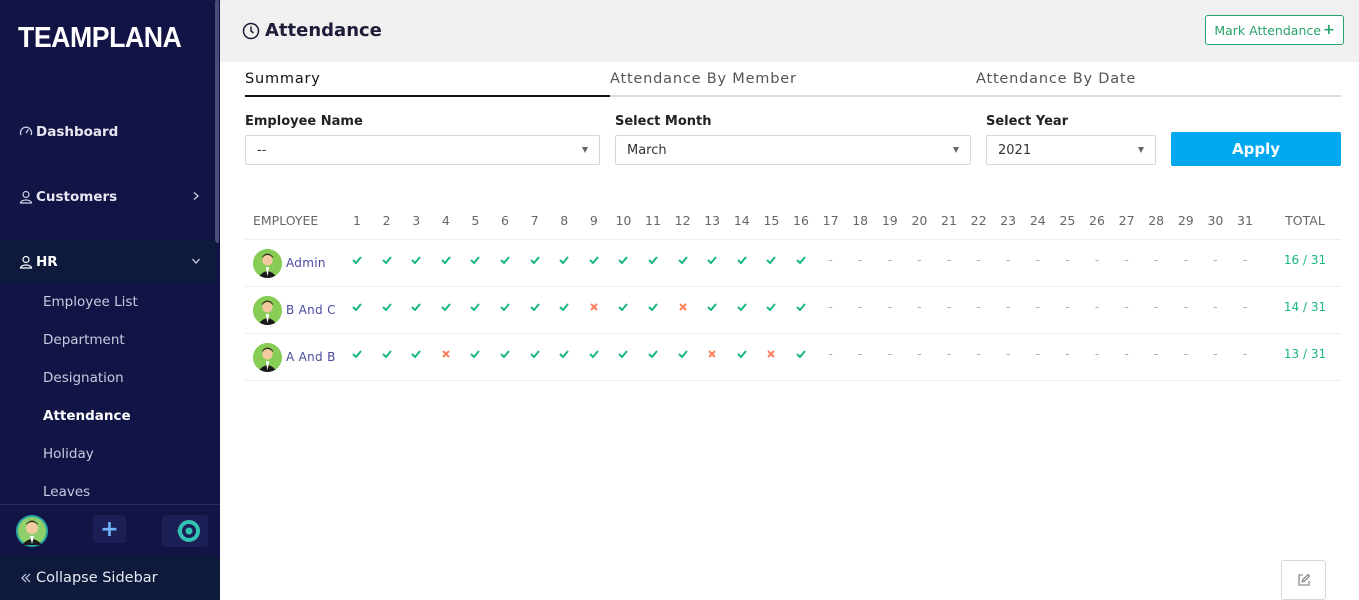  I want to click on day-column-header: 9, so click(593, 220).